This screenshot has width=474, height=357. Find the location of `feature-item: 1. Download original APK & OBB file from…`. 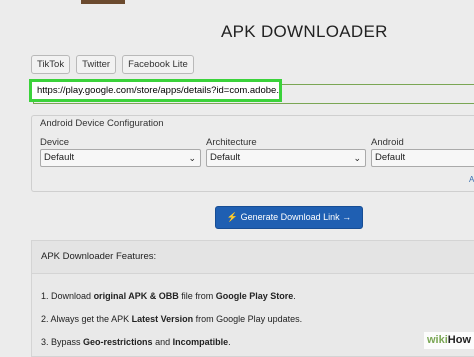

feature-item: 1. Download original APK & OBB file from… is located at coordinates (168, 296).